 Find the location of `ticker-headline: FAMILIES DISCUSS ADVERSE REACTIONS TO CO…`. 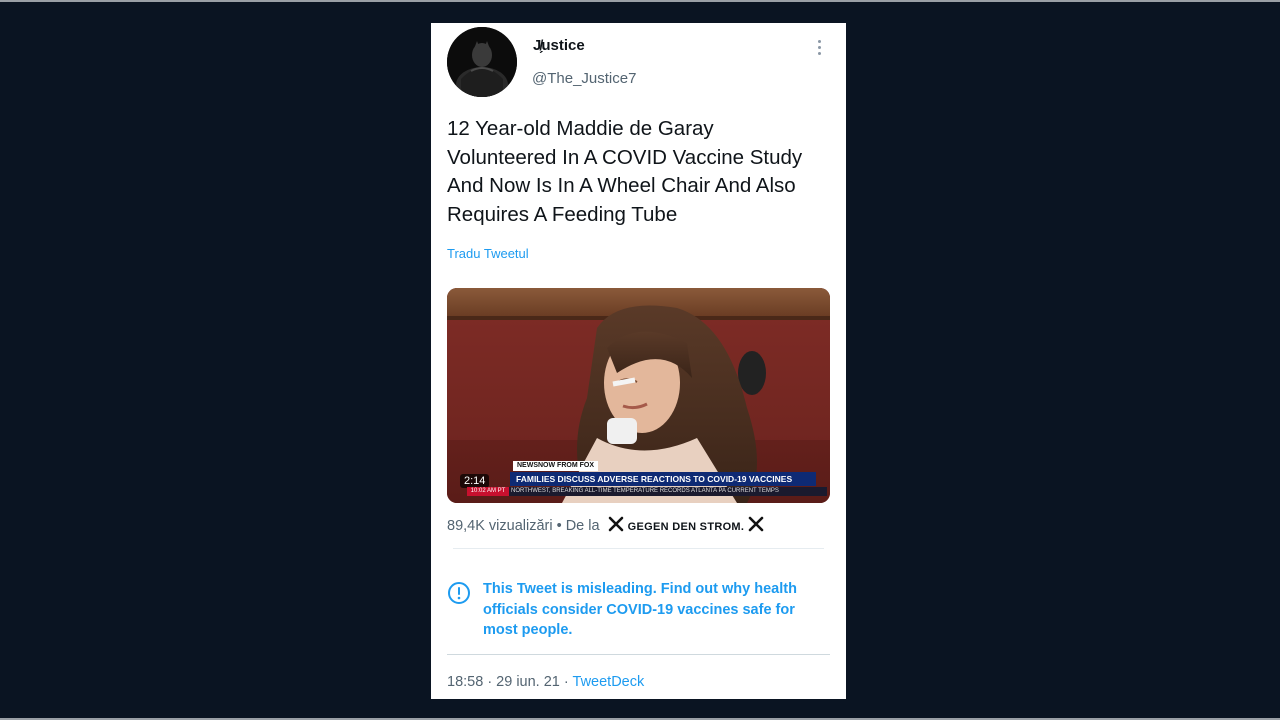

ticker-headline: FAMILIES DISCUSS ADVERSE REACTIONS TO CO… is located at coordinates (663, 479).